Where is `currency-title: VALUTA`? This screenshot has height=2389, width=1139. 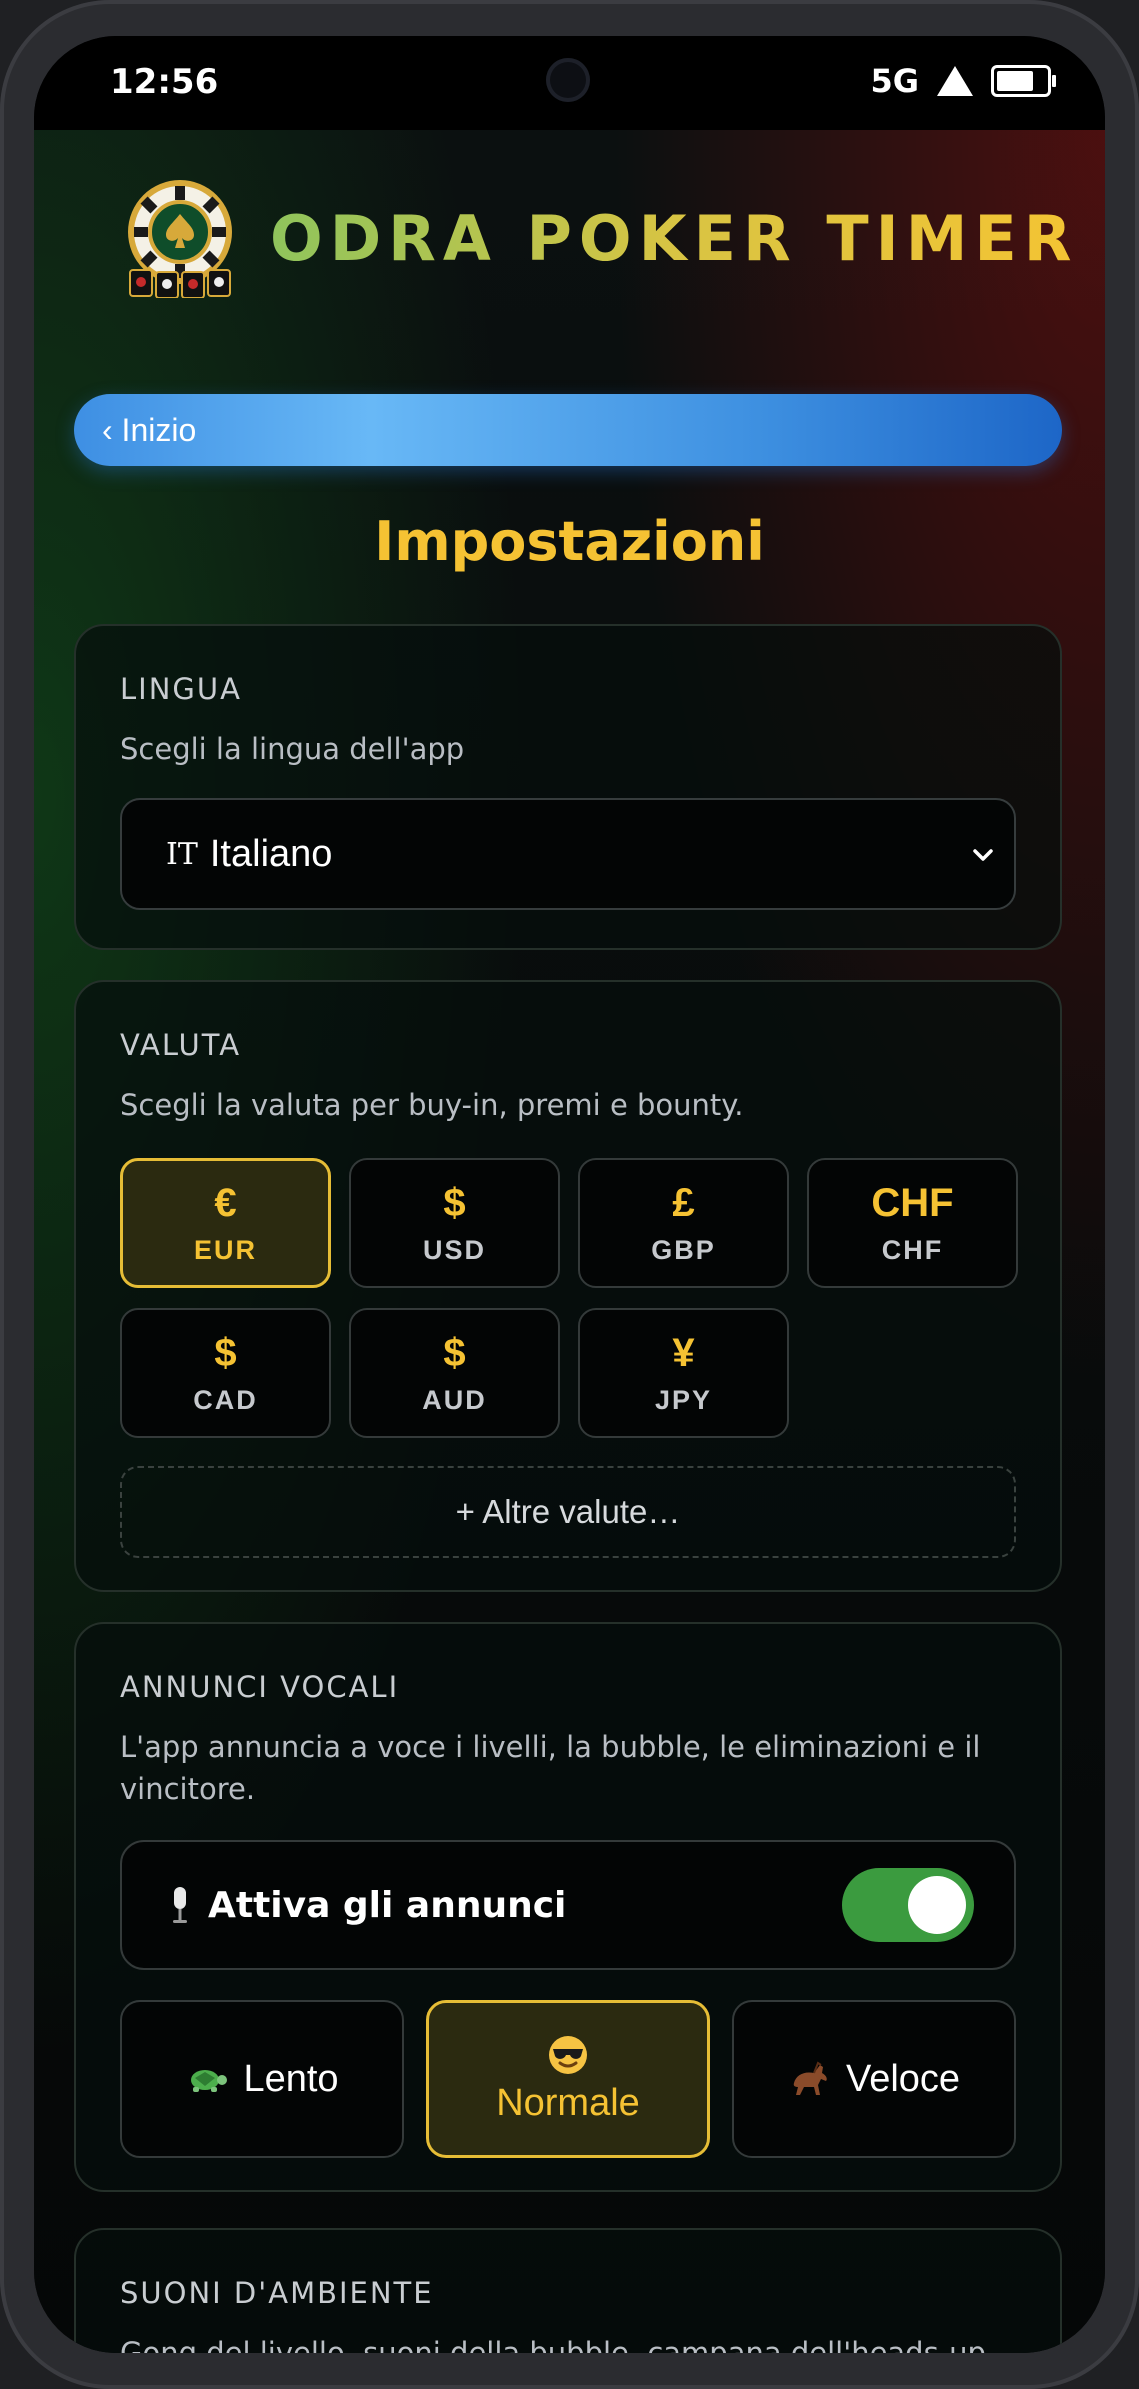 currency-title: VALUTA is located at coordinates (181, 1045).